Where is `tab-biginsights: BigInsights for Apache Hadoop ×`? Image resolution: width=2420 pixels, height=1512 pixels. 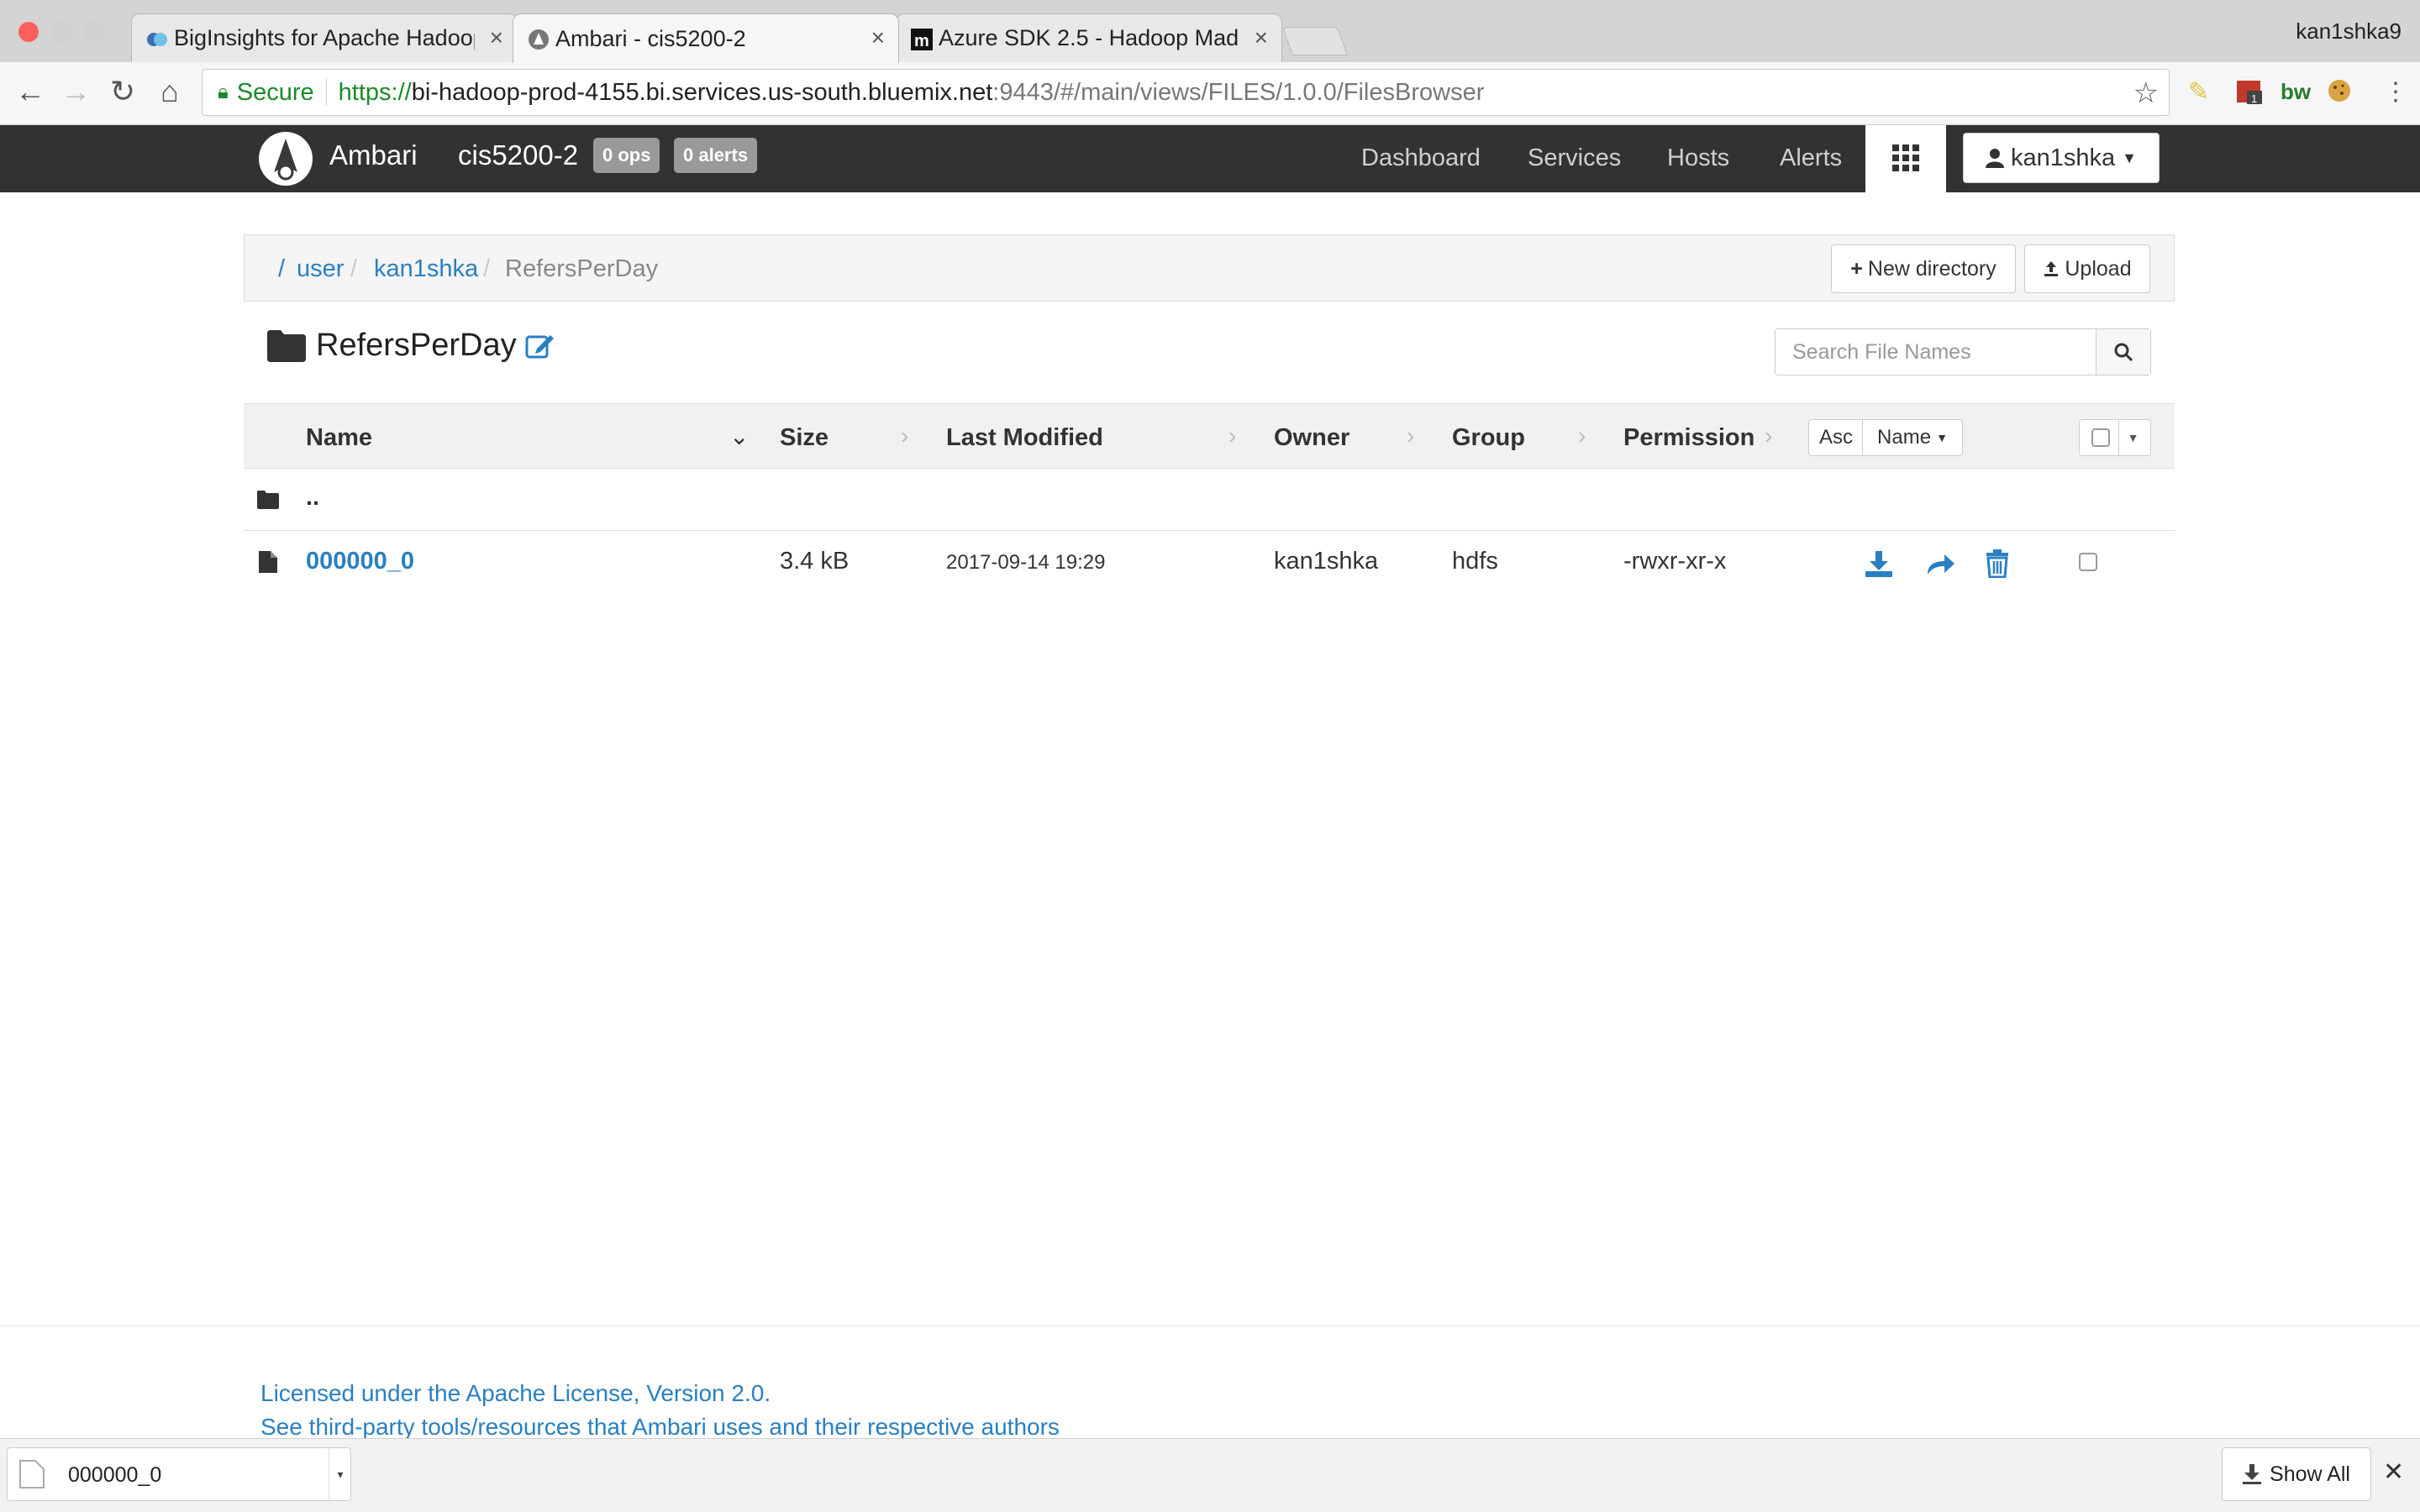 tab-biginsights: BigInsights for Apache Hadoop × is located at coordinates (324, 37).